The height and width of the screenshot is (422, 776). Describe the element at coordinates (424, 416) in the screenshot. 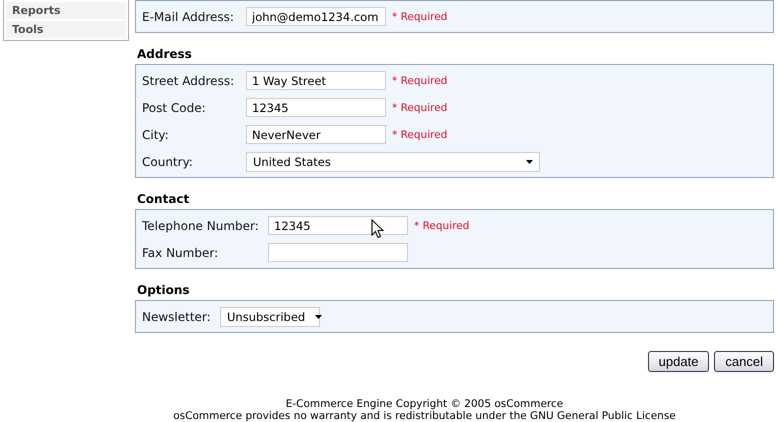

I see `footer-text: osCommerce provides no warranty and is redistributable under the GNU General Public License` at that location.